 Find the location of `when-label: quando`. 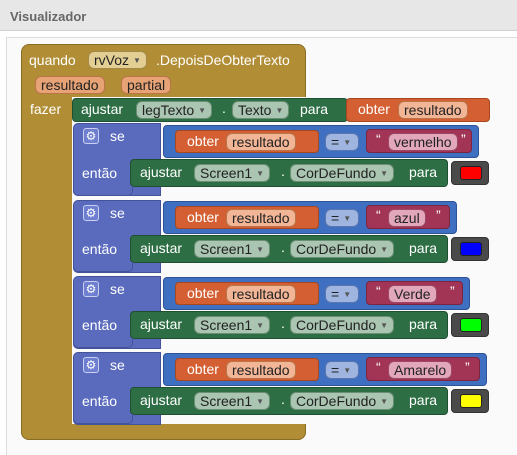

when-label: quando is located at coordinates (52, 60).